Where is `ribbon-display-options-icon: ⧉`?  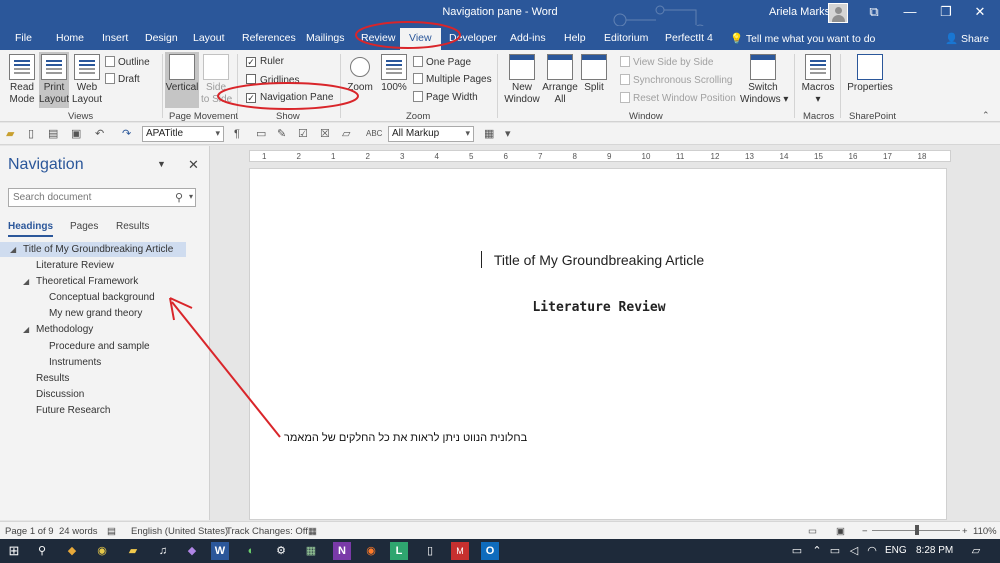
ribbon-display-options-icon: ⧉ is located at coordinates (874, 12).